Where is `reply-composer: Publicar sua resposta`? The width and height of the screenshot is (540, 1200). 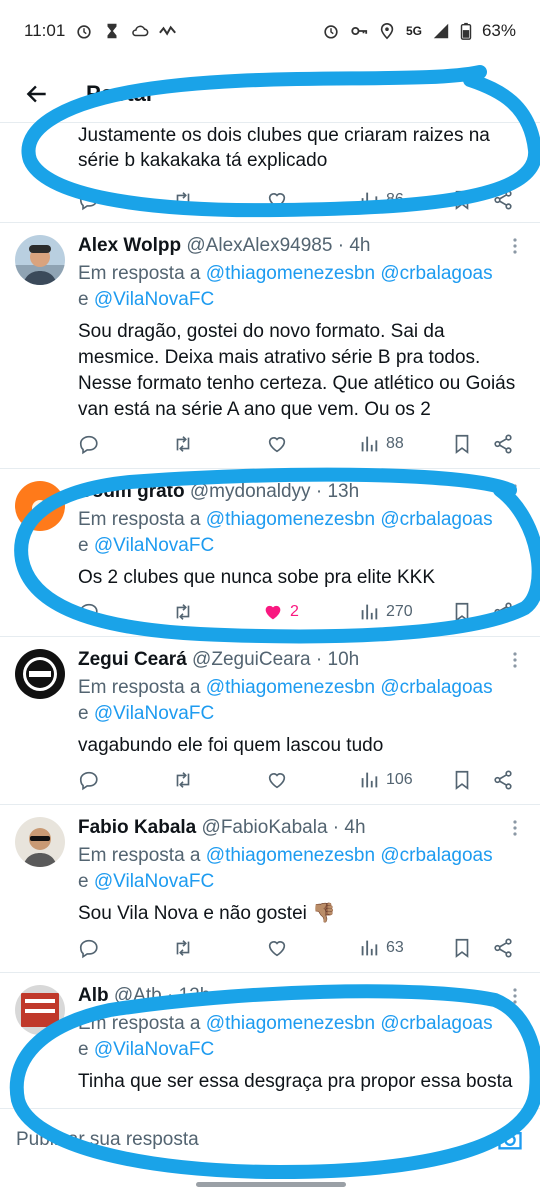 reply-composer: Publicar sua resposta is located at coordinates (270, 1139).